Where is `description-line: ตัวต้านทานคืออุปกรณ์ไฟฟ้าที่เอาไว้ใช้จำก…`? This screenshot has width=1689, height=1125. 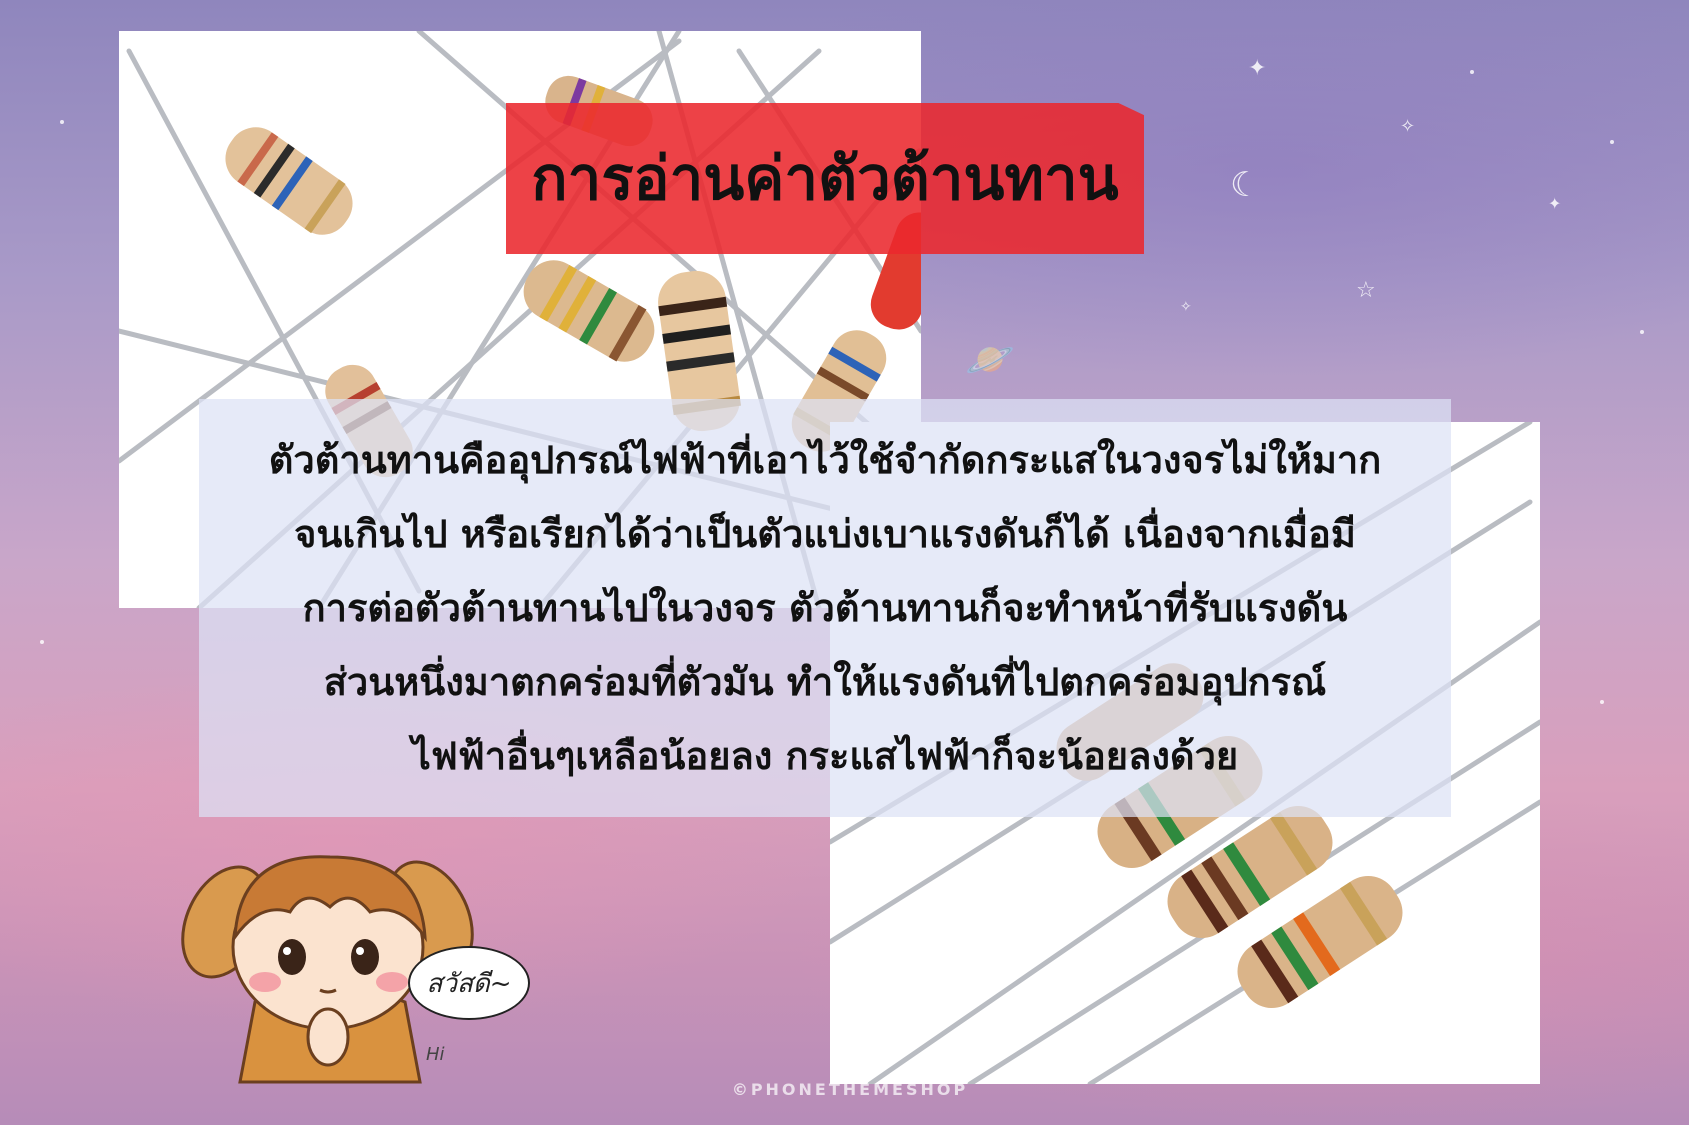
description-line: ตัวต้านทานคืออุปกรณ์ไฟฟ้าที่เอาไว้ใช้จำก… is located at coordinates (825, 459).